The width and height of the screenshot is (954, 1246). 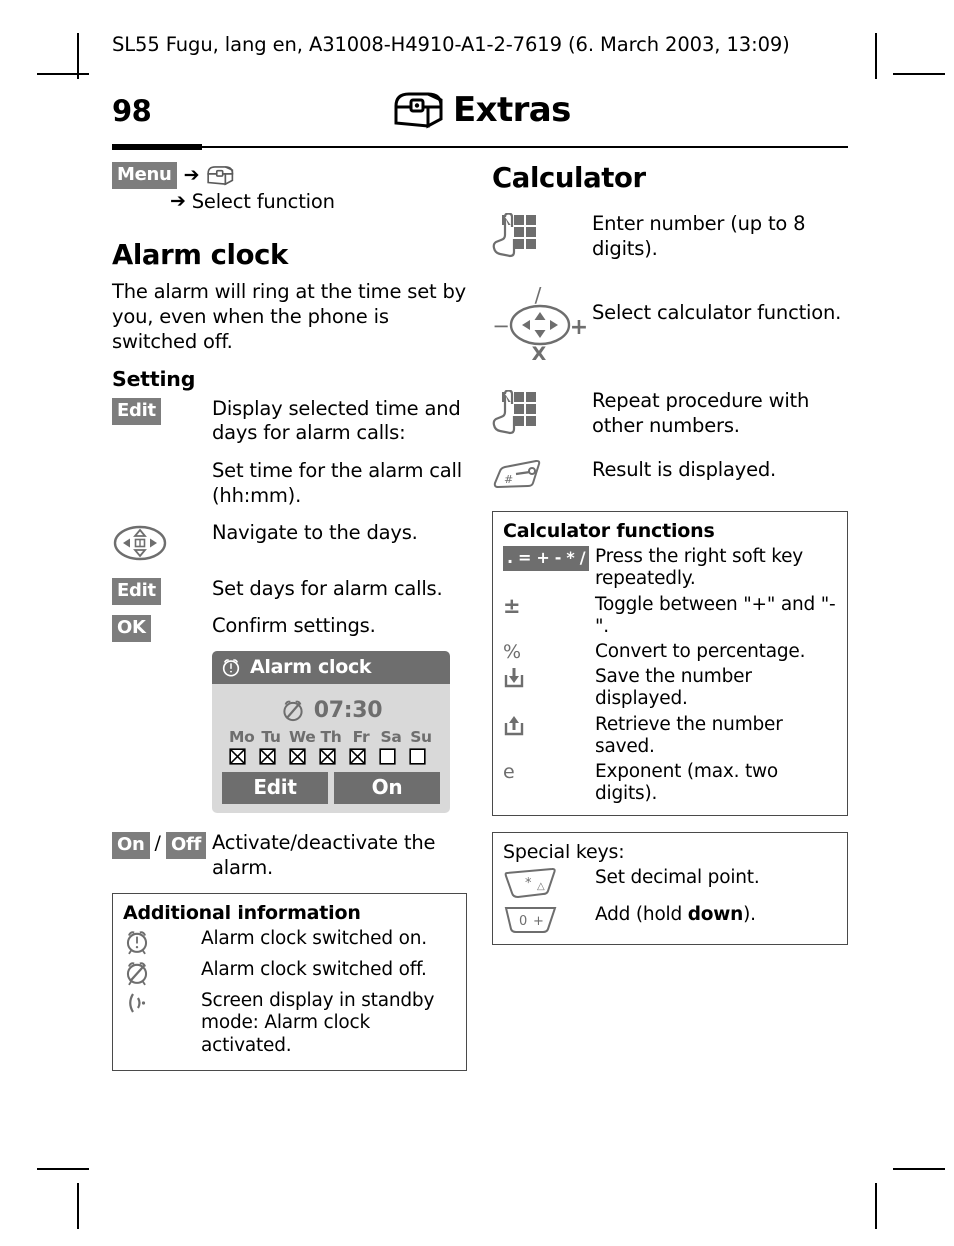 I want to click on phone-alarm-time: 07:30, so click(x=348, y=711).